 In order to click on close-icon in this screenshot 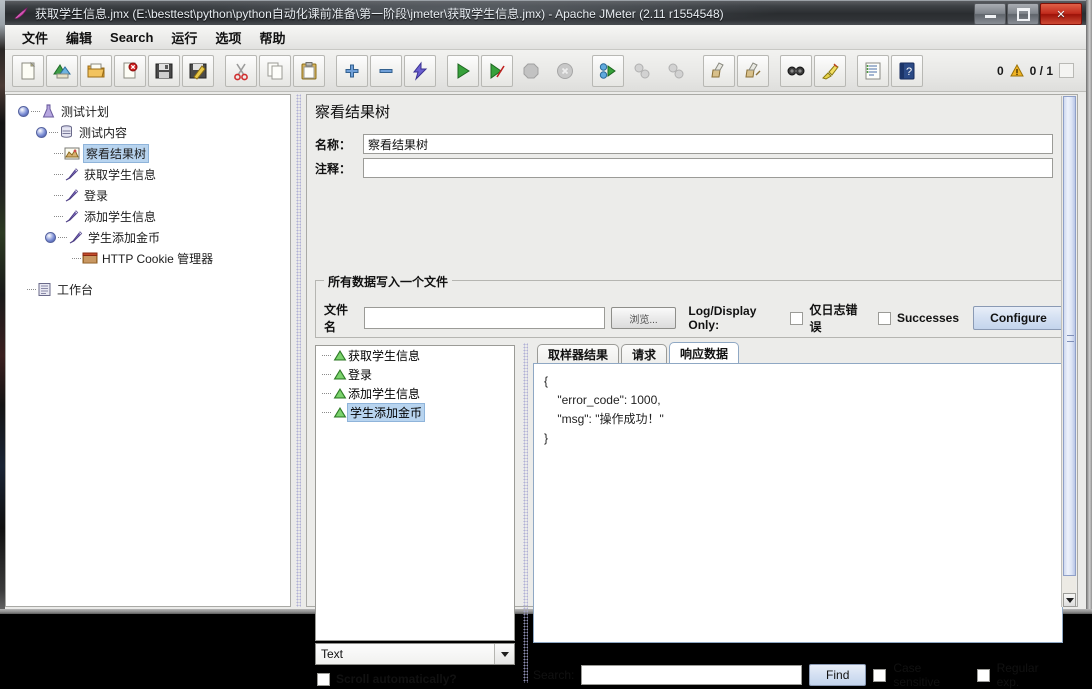, I will do `click(130, 70)`.